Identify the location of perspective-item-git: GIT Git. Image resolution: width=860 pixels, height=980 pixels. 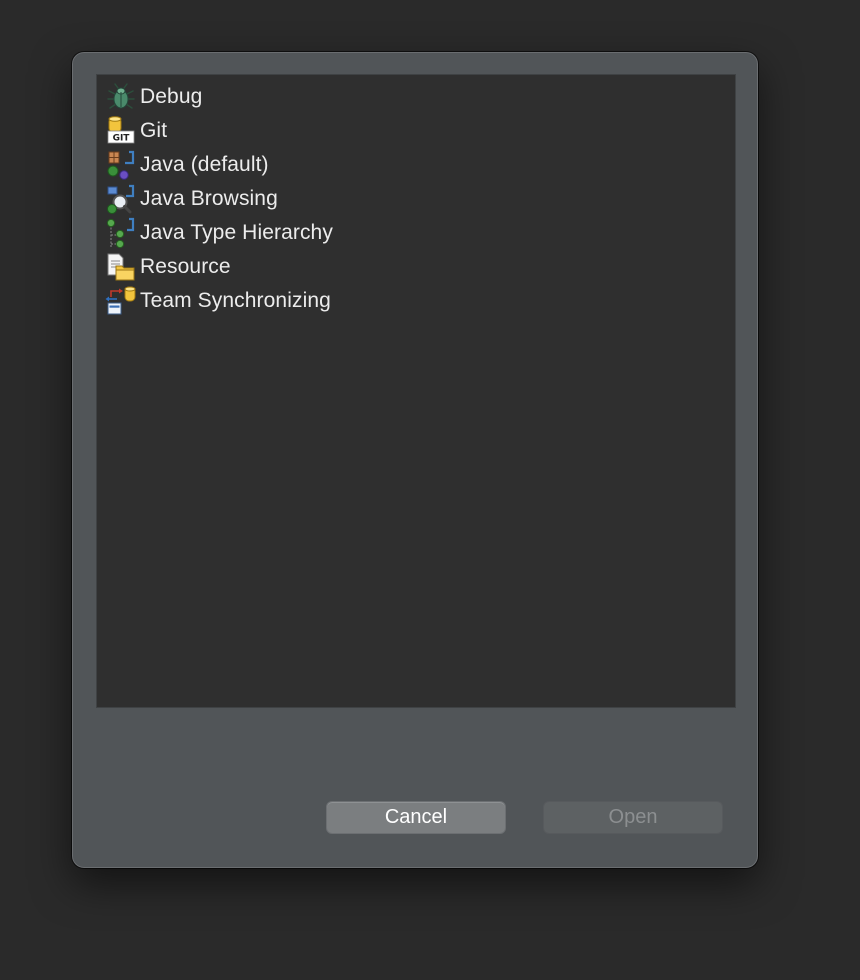
(416, 131).